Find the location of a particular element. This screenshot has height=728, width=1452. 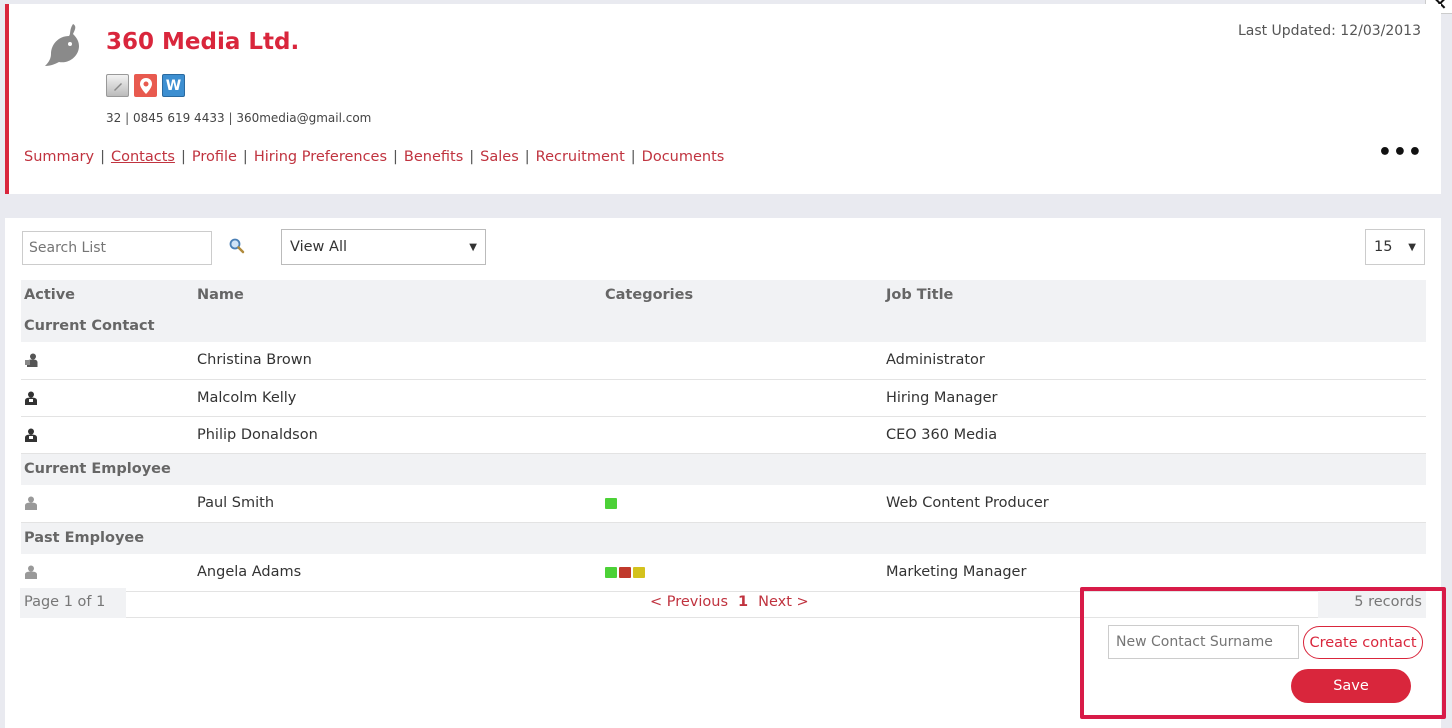

group-label: Current Employee is located at coordinates (723, 469).